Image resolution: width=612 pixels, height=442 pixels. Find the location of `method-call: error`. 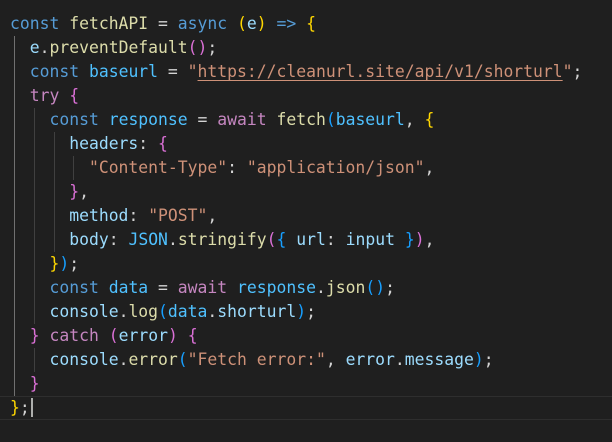

method-call: error is located at coordinates (153, 359).